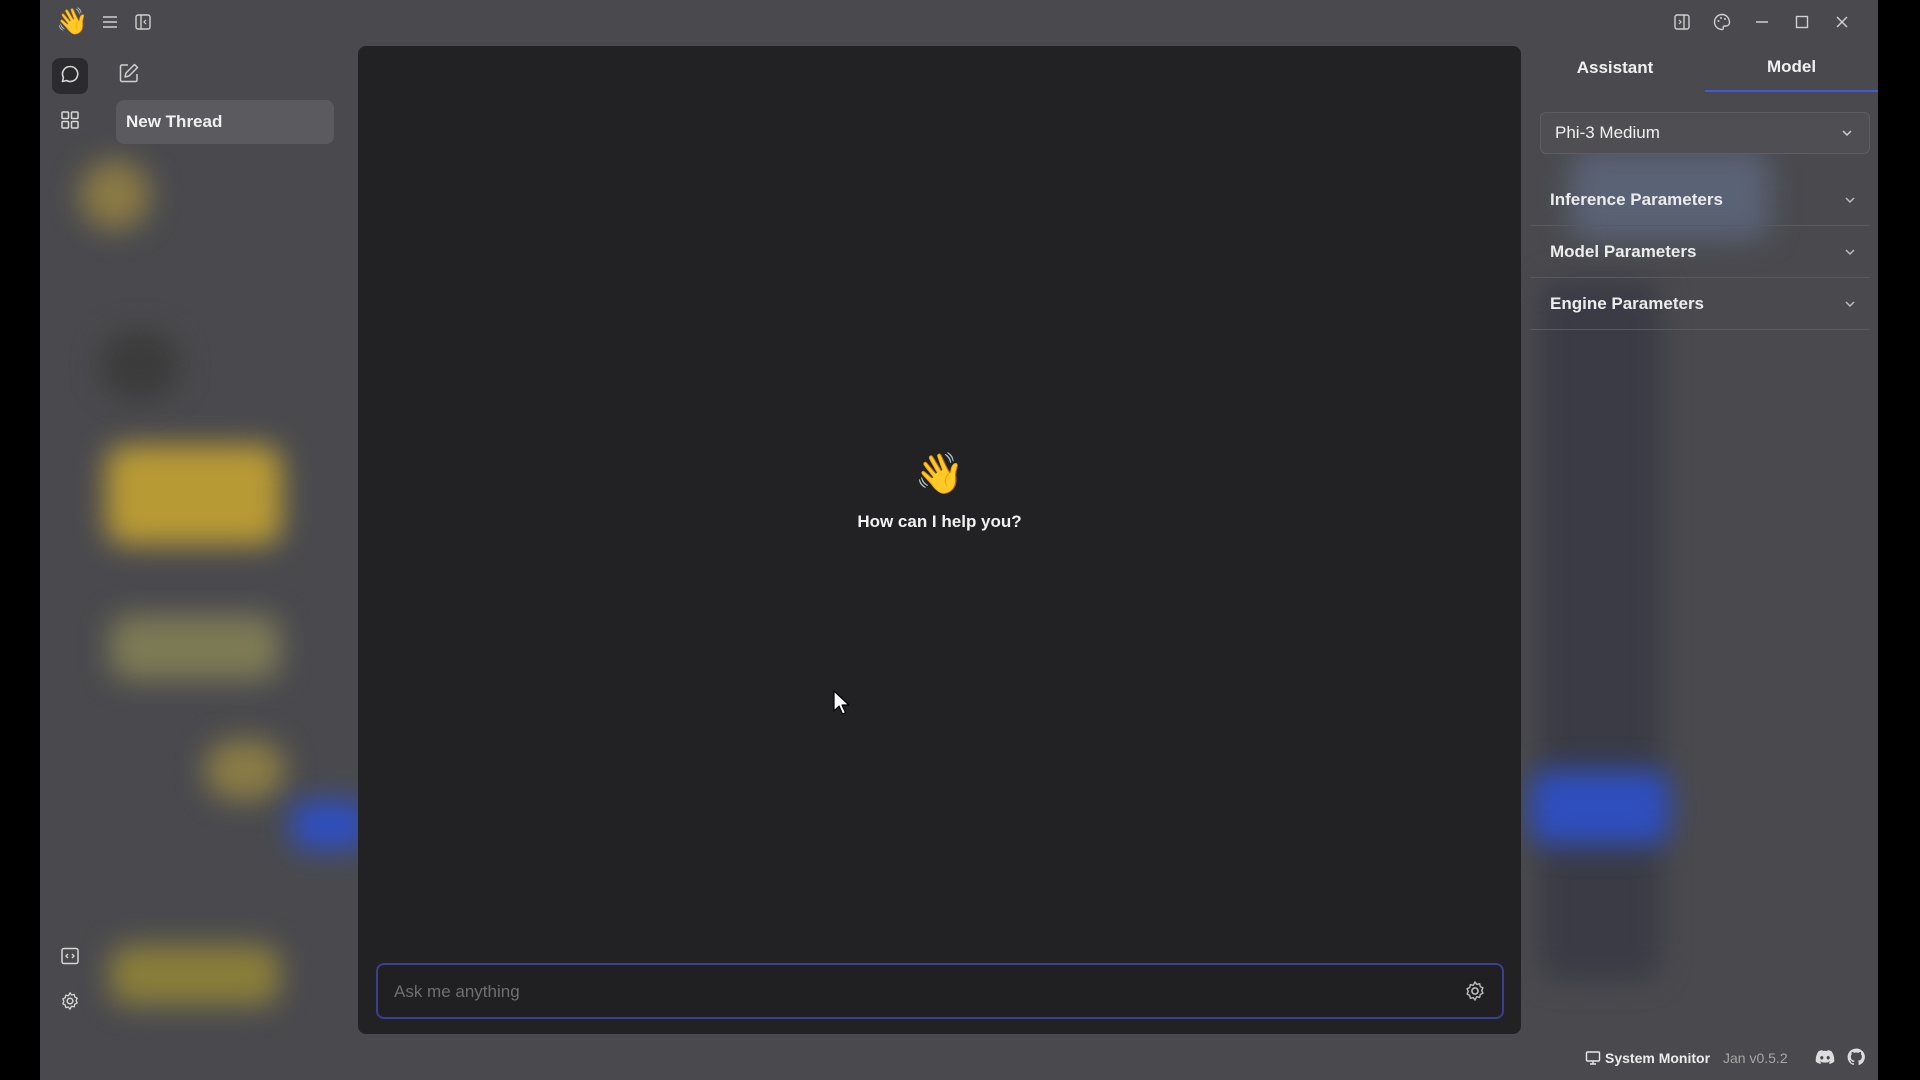 Image resolution: width=1920 pixels, height=1080 pixels. What do you see at coordinates (225, 122) in the screenshot?
I see `thread-list-item: New Thread` at bounding box center [225, 122].